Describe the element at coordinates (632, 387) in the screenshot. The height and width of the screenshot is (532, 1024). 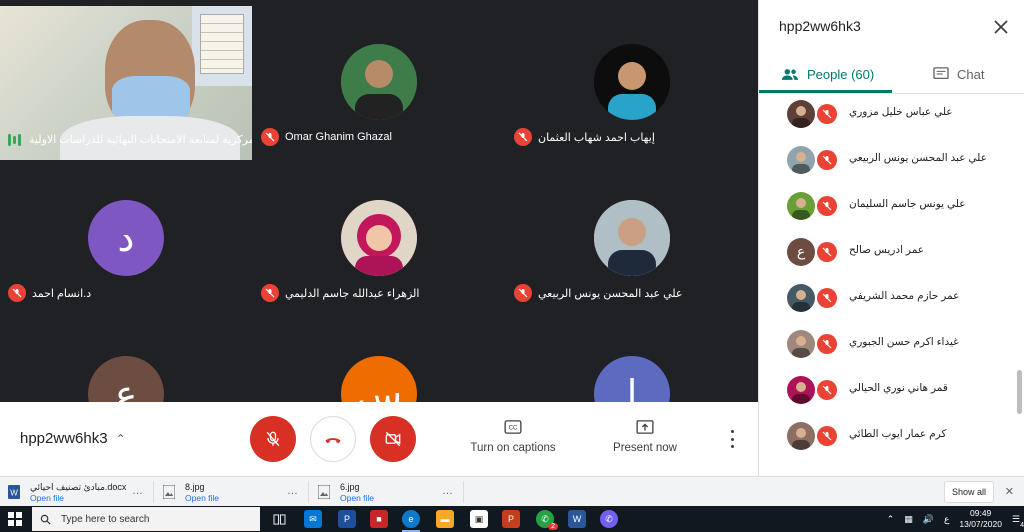
I see `avatar-letter: ا` at that location.